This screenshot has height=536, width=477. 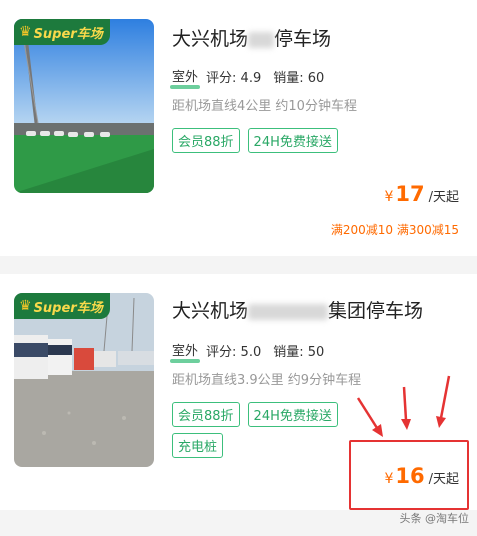 What do you see at coordinates (406, 424) in the screenshot?
I see `annotation-arrowhead-middle` at bounding box center [406, 424].